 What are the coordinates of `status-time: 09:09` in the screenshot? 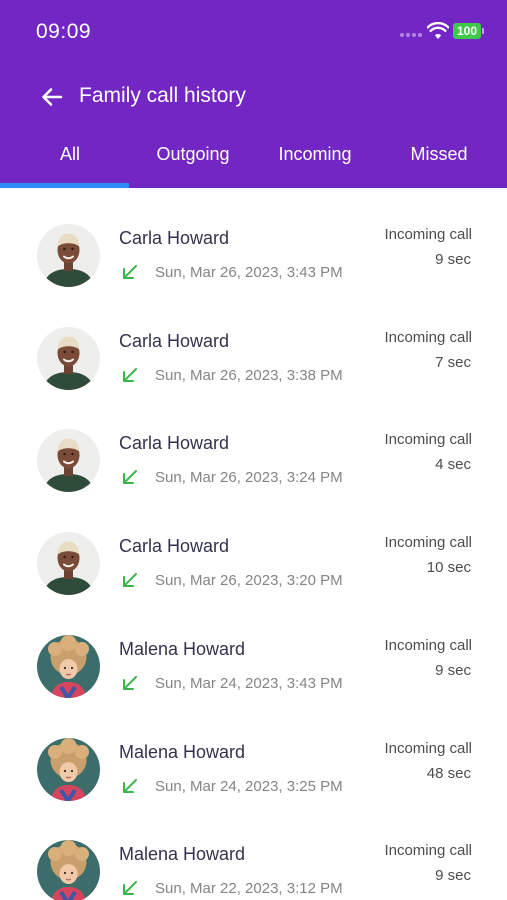 It's located at (64, 31).